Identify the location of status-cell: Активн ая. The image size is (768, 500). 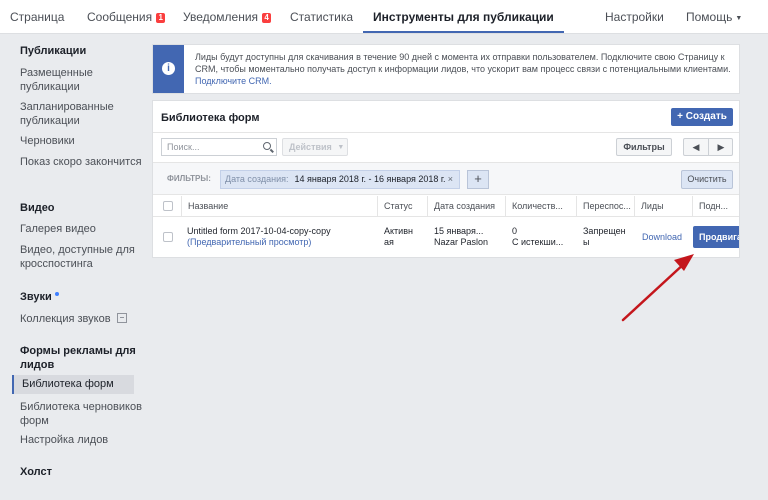
(405, 237).